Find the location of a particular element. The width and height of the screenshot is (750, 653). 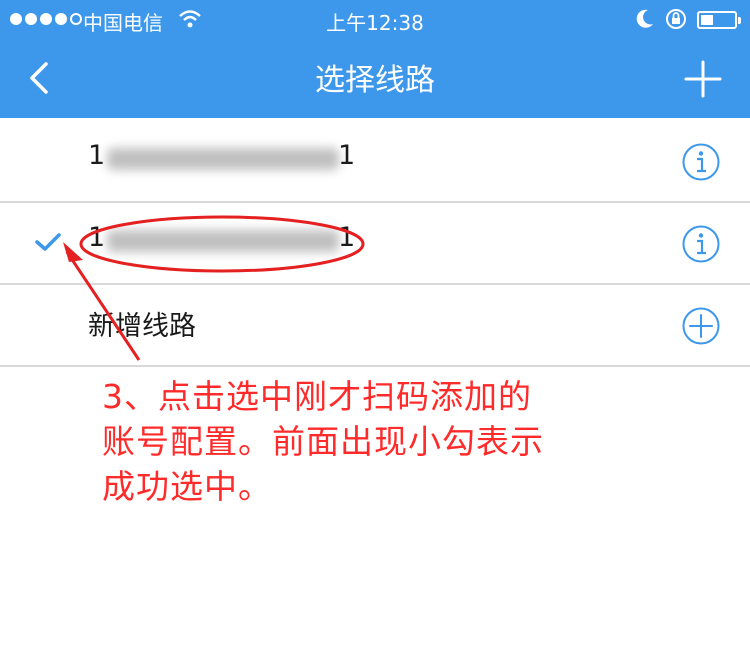

status-bar: 中国电信 上午12:38 is located at coordinates (375, 20).